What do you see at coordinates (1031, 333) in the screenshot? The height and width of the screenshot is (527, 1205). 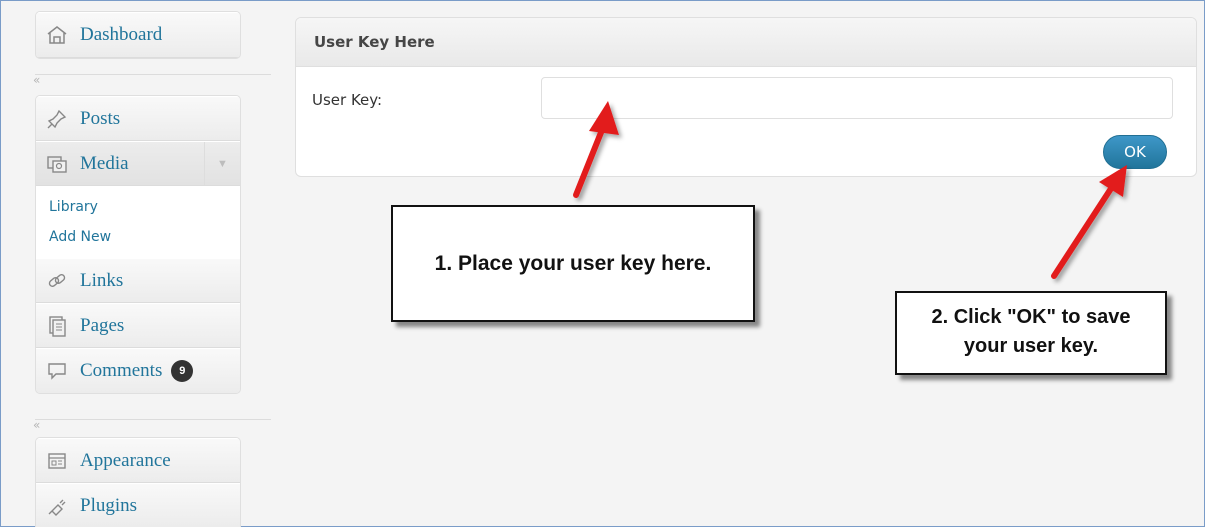 I see `callout-click-ok: 2. Click "OK" to save your user key.` at bounding box center [1031, 333].